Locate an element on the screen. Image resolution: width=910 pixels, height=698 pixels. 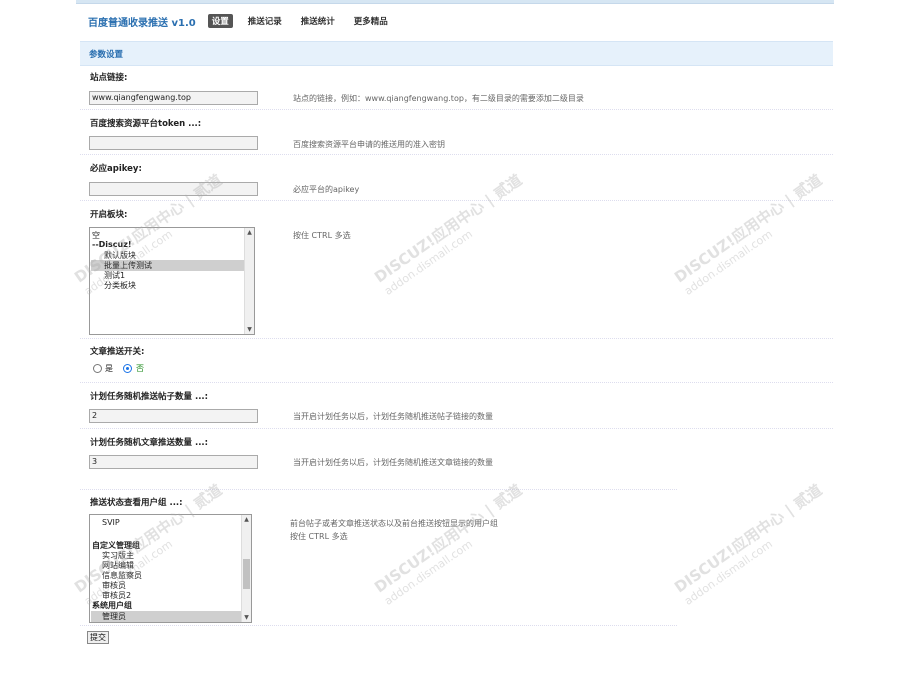
token-input is located at coordinates (173, 143).